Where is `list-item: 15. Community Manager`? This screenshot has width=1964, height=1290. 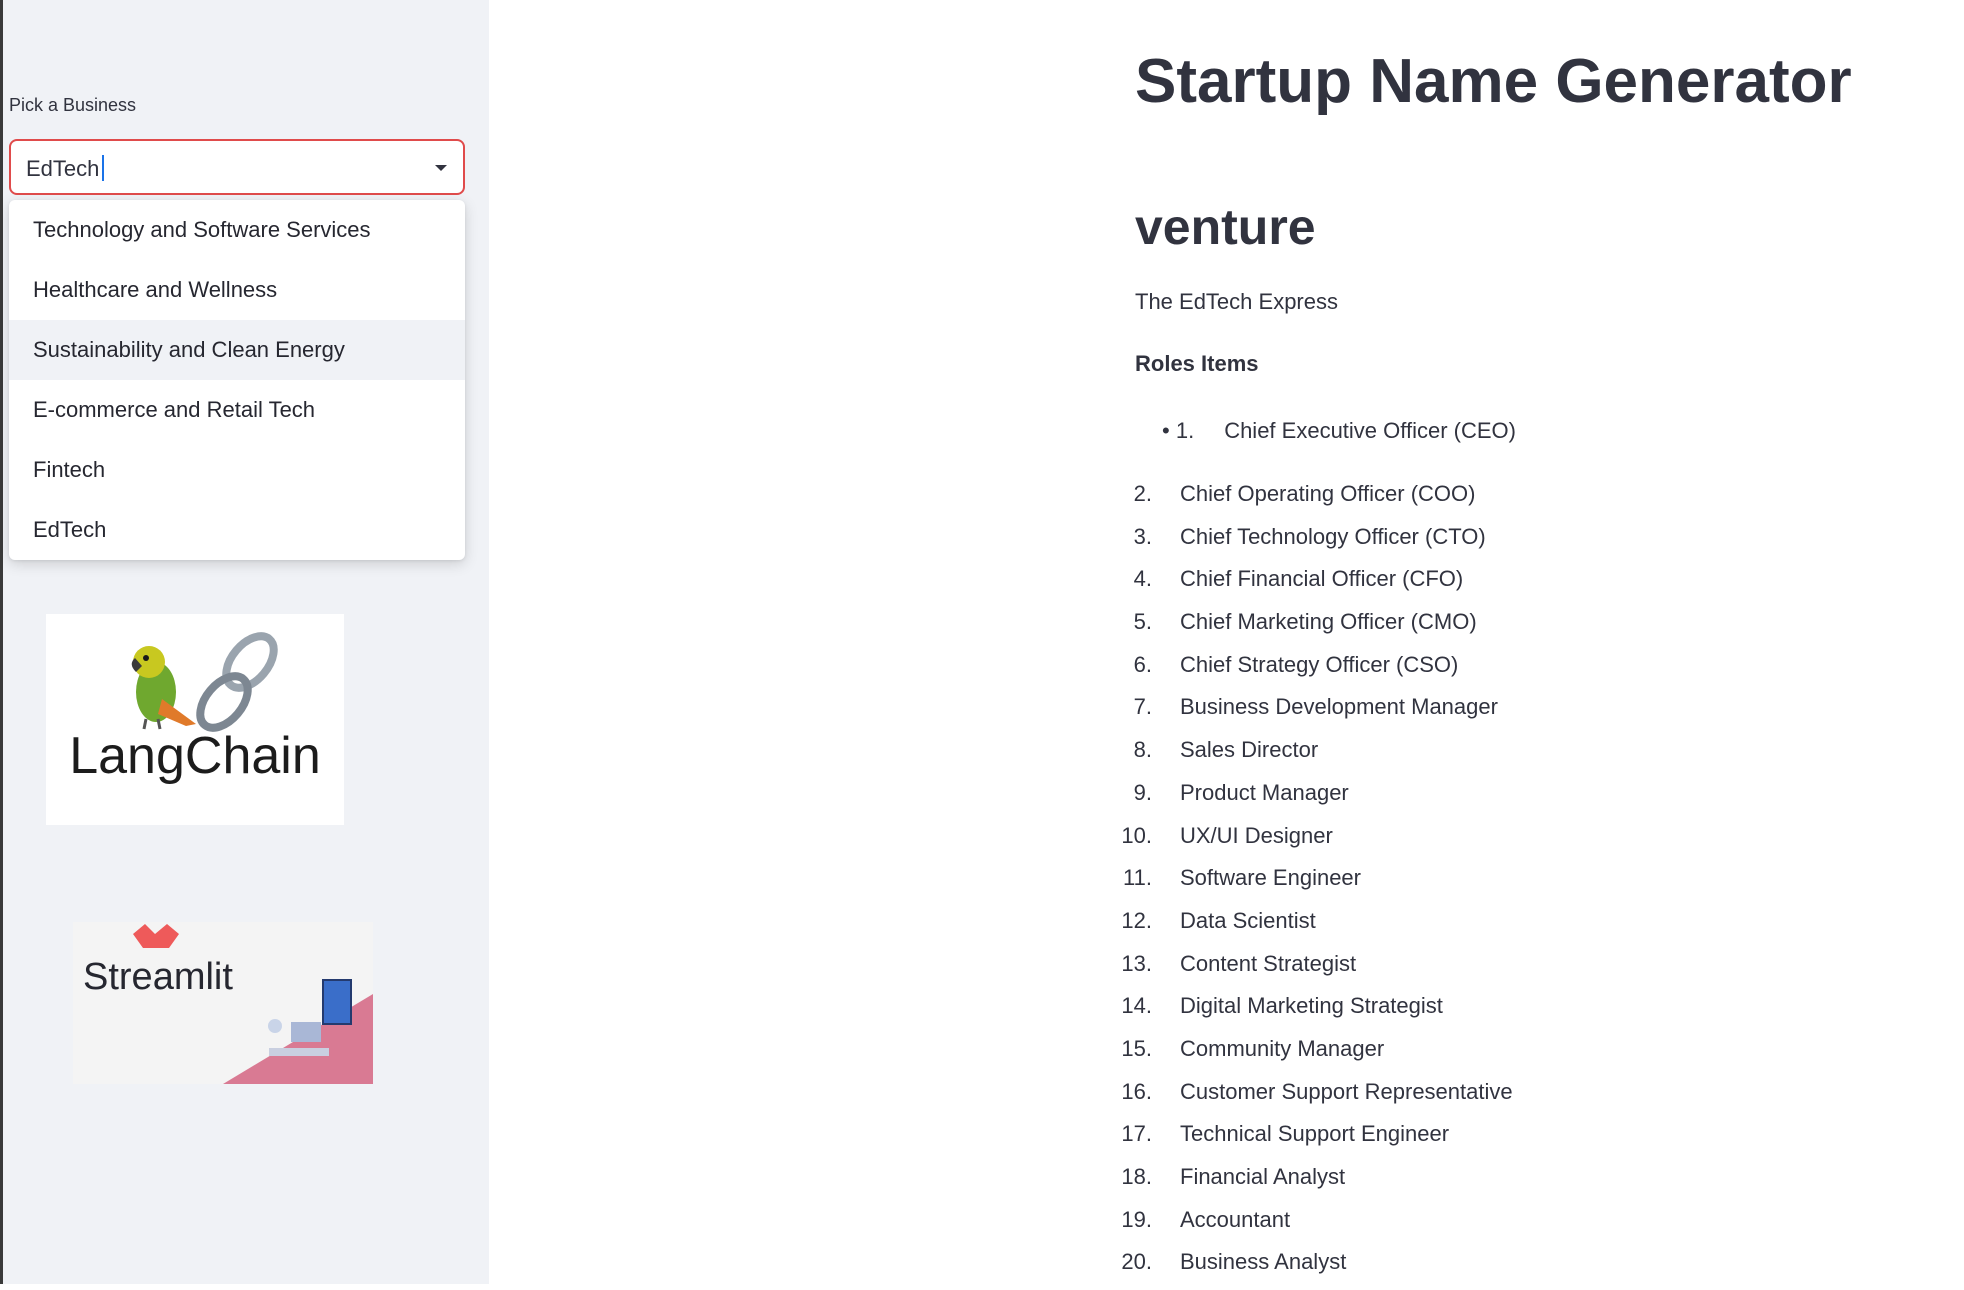
list-item: 15. Community Manager is located at coordinates (1306, 1055).